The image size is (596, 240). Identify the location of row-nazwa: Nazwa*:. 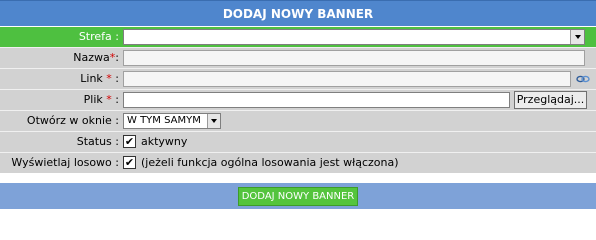
(298, 57).